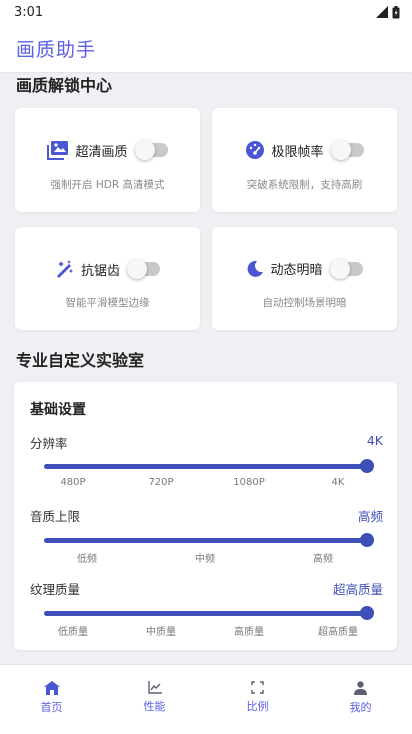 Image resolution: width=412 pixels, height=734 pixels. Describe the element at coordinates (367, 613) in the screenshot. I see `texture-quality-slider-thumb` at that location.